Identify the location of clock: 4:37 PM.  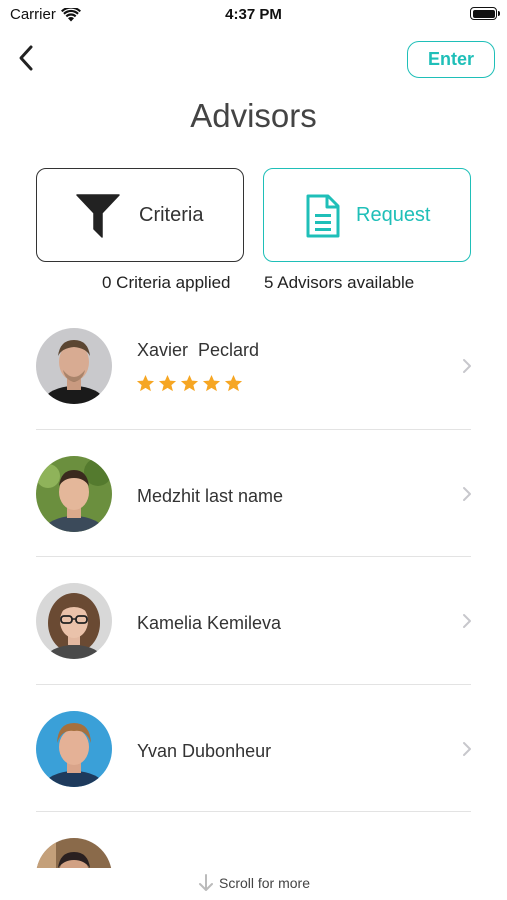
(253, 14).